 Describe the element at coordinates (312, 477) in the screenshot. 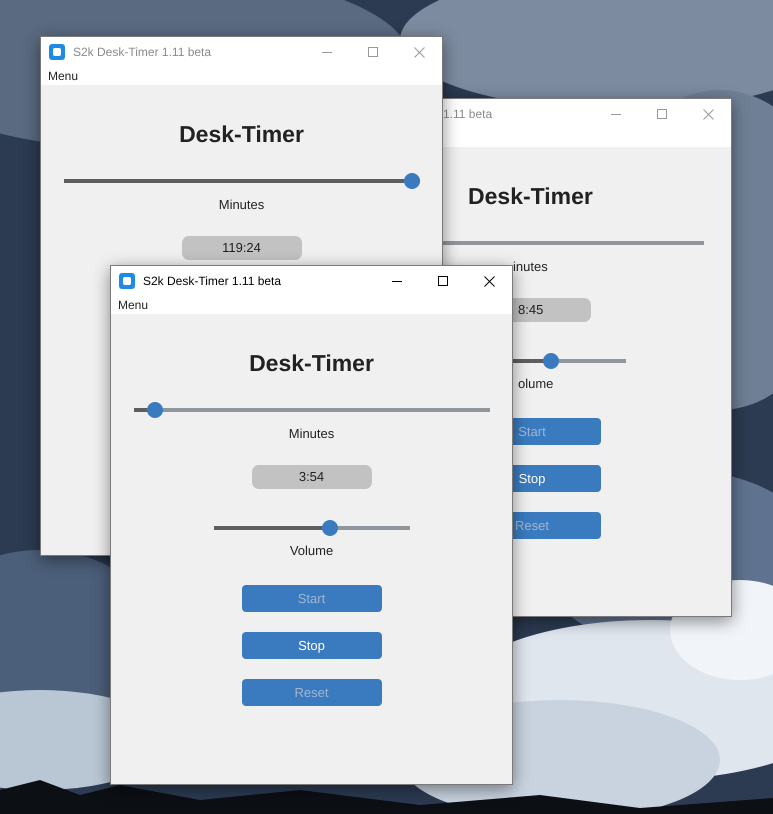

I see `time-display: 3:54` at that location.